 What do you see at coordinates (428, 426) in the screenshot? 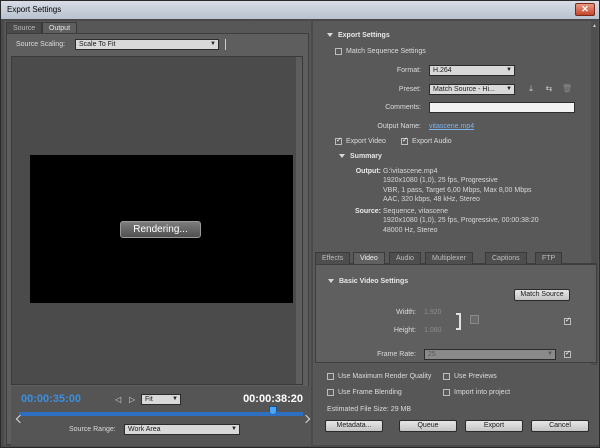
I see `queue-button: Queue` at bounding box center [428, 426].